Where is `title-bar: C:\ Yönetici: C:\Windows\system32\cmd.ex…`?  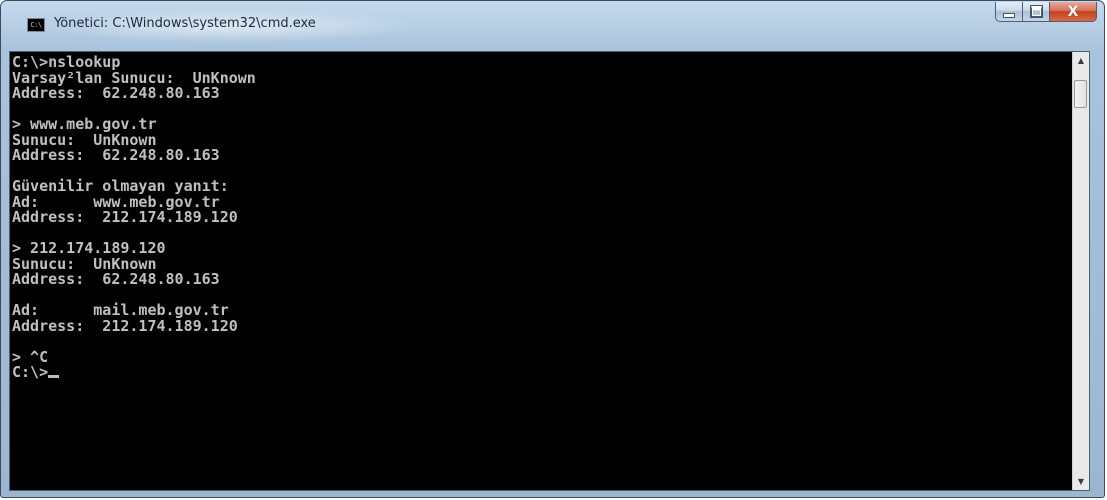 title-bar: C:\ Yönetici: C:\Windows\system32\cmd.ex… is located at coordinates (552, 26).